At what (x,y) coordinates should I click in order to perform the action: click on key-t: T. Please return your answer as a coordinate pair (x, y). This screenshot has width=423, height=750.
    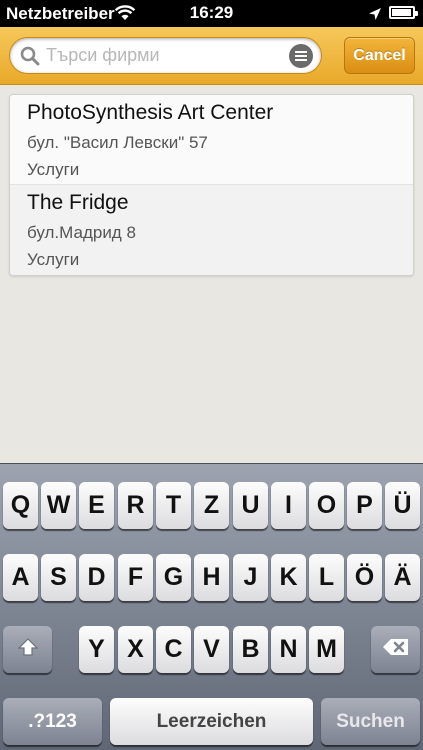
    Looking at the image, I should click on (173, 505).